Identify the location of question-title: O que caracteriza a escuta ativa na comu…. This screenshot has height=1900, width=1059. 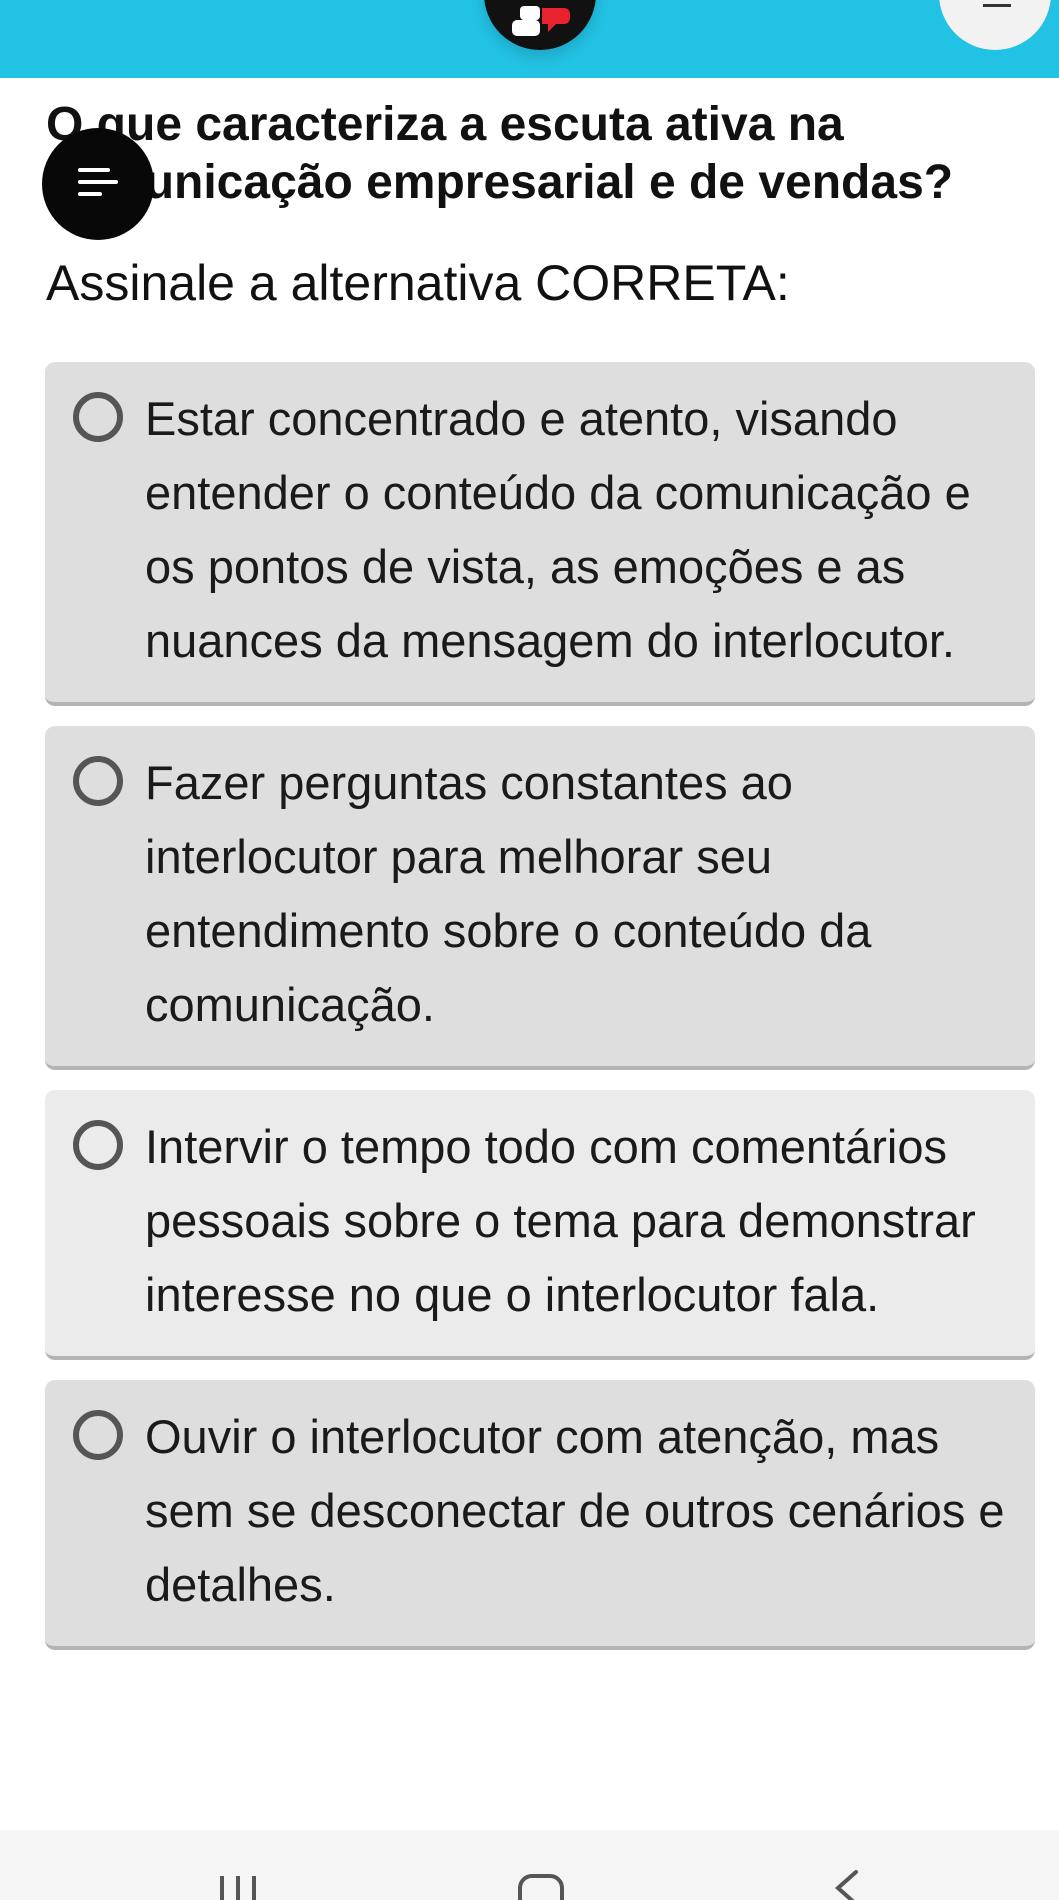
(500, 153).